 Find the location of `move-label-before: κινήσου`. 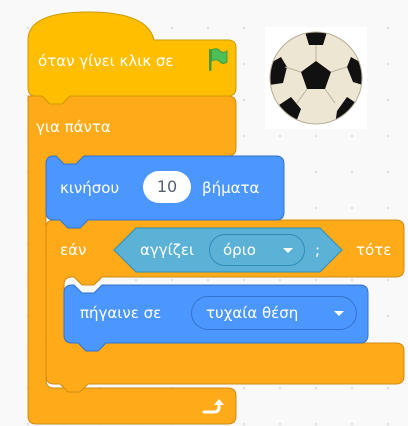

move-label-before: κινήσου is located at coordinates (90, 188).